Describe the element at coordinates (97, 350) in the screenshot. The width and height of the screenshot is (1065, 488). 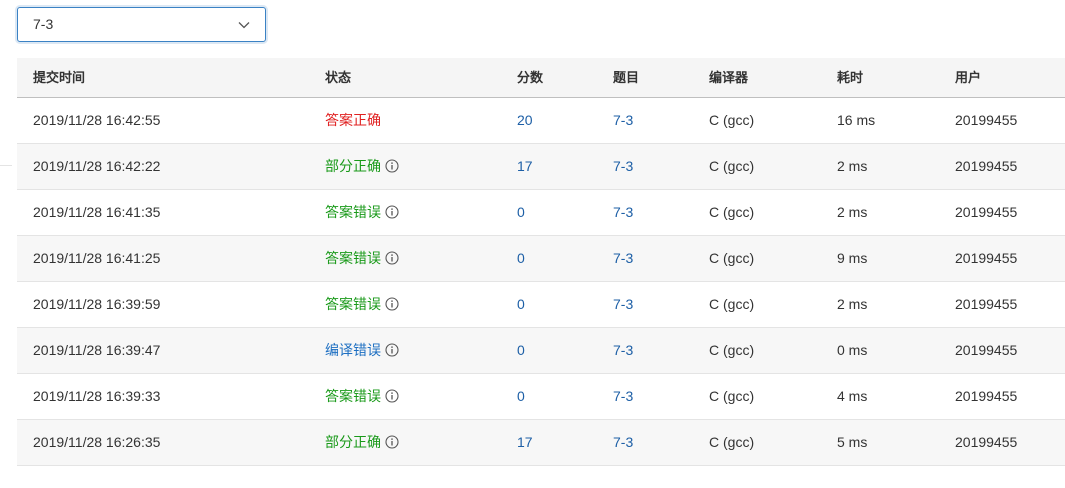
I see `submission-time: 2019/11/28 16:39:47` at that location.